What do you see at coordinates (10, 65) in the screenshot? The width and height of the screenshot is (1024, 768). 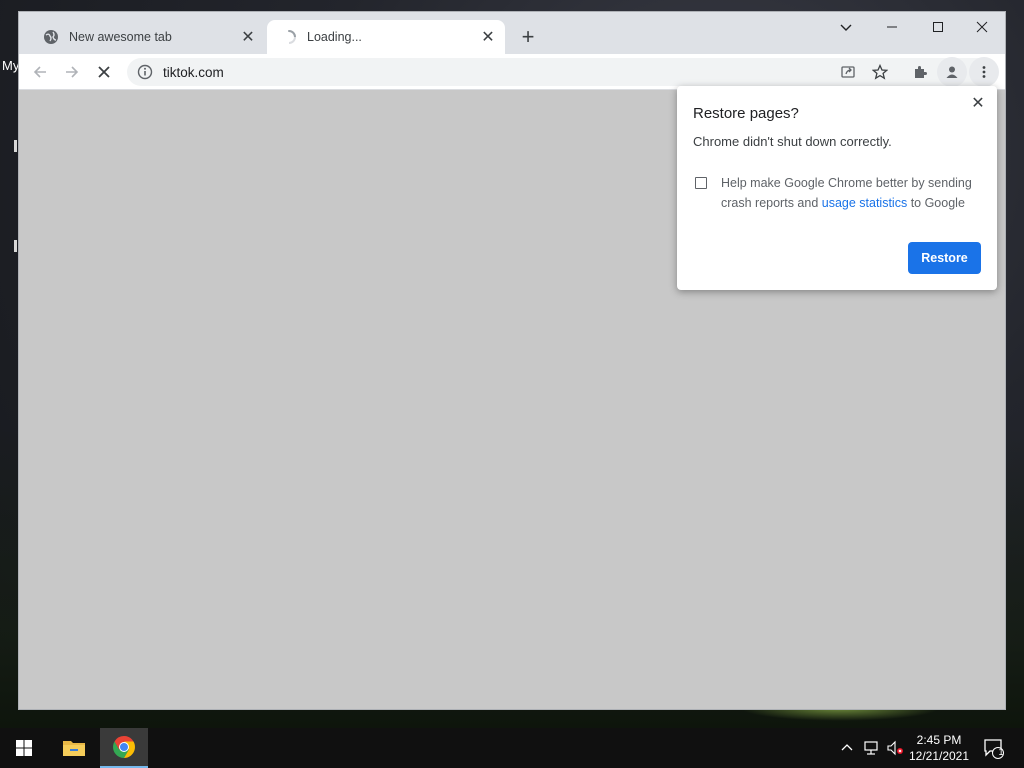 I see `desktop-icon-label: My` at bounding box center [10, 65].